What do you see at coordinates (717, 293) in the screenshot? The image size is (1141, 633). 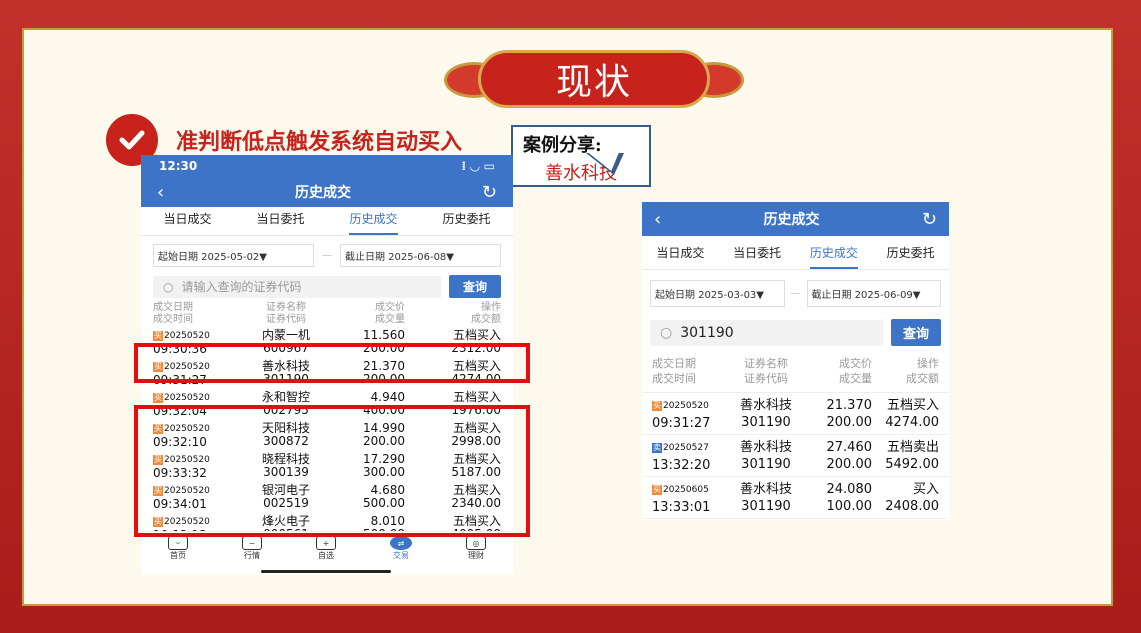 I see `start-date-select: 起始日期 2025-03-03▼` at bounding box center [717, 293].